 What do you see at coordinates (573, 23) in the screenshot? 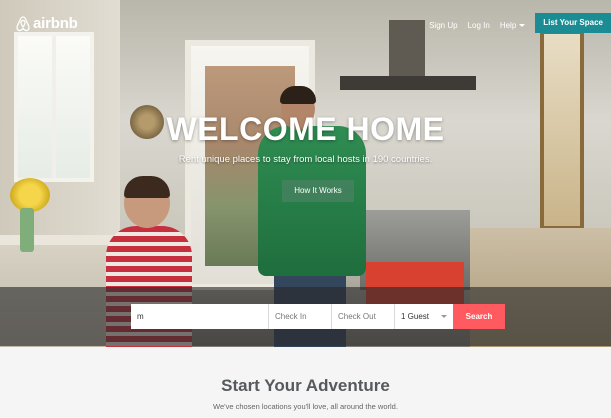
I see `list-your-space-button: List Your Space` at bounding box center [573, 23].